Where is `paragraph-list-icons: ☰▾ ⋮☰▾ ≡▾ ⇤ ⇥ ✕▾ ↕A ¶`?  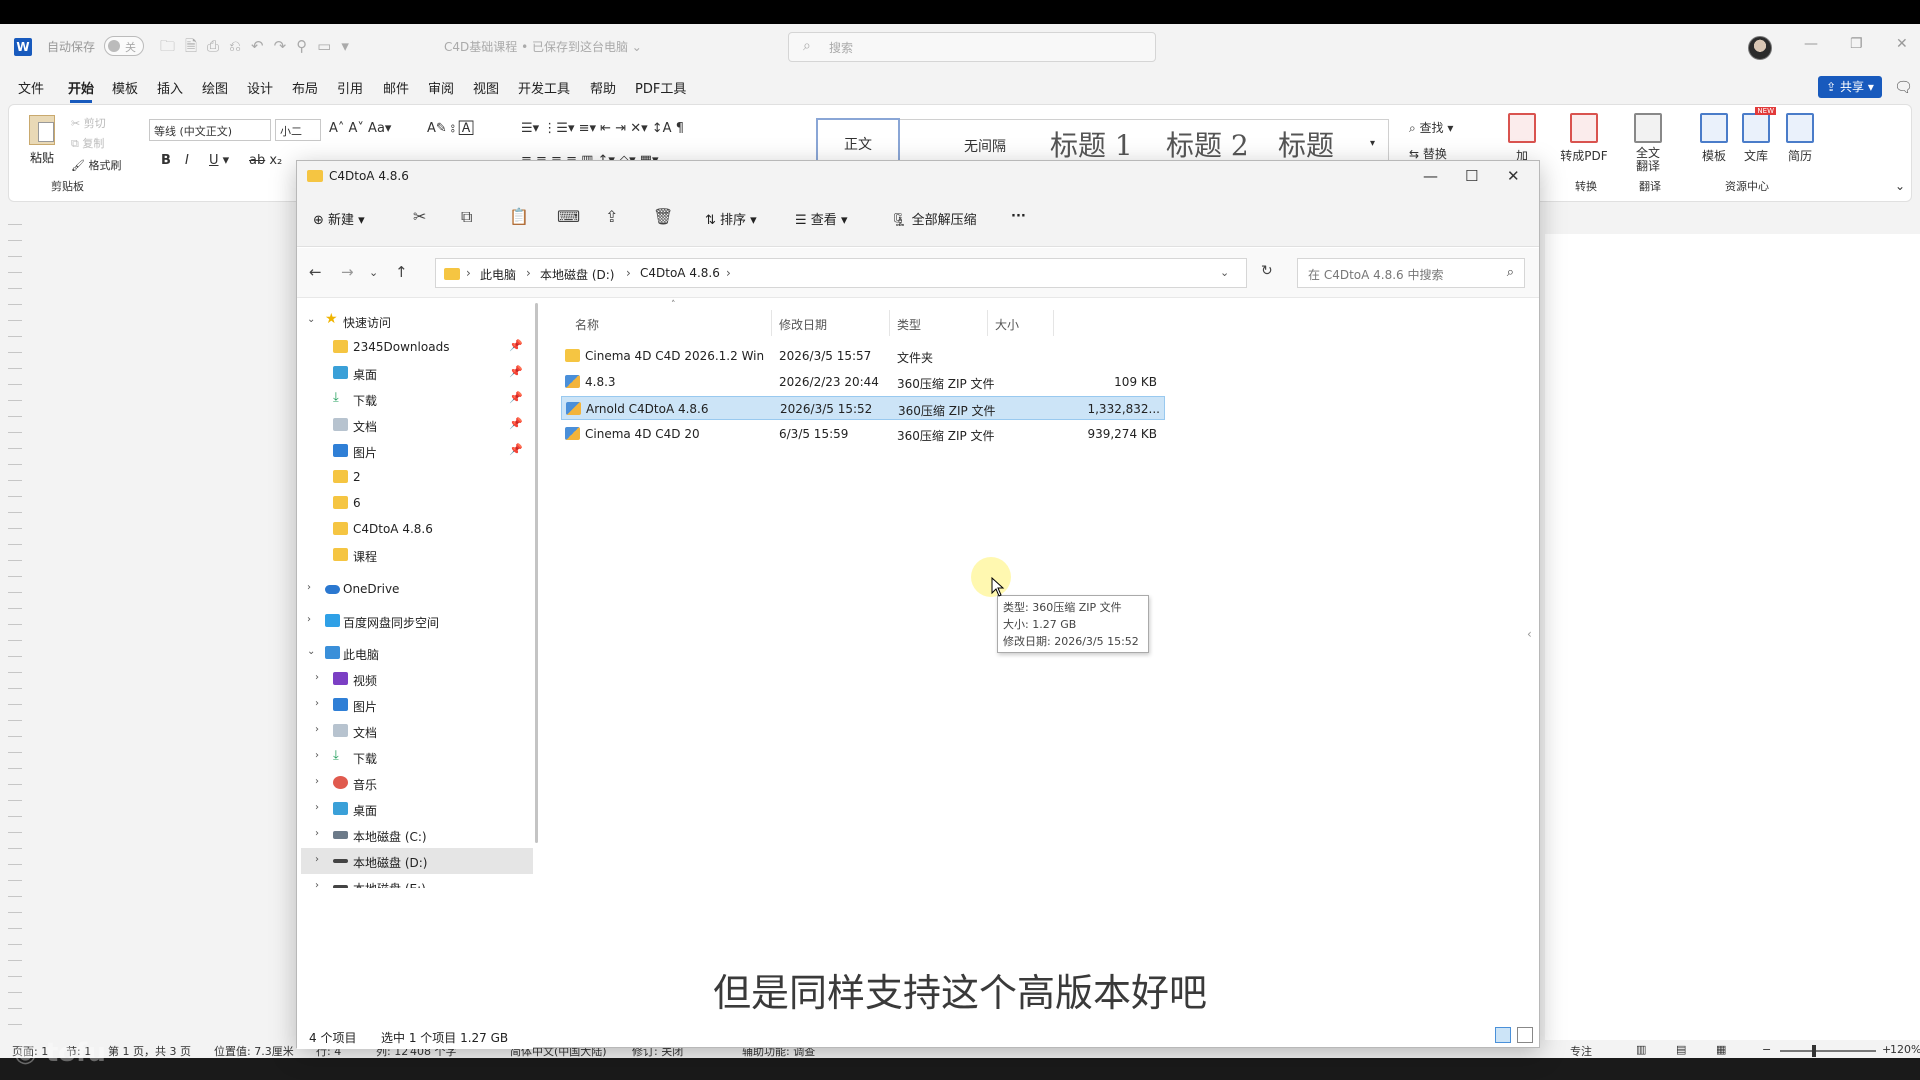 paragraph-list-icons: ☰▾ ⋮☰▾ ≡▾ ⇤ ⇥ ✕▾ ↕A ¶ is located at coordinates (602, 128).